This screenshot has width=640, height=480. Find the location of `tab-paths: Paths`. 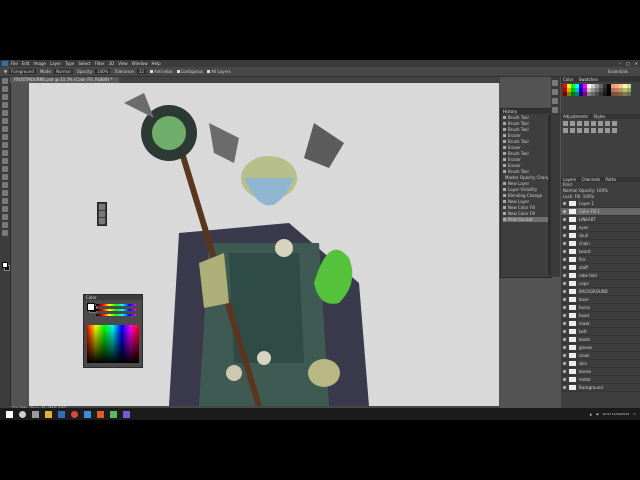

tab-paths: Paths is located at coordinates (610, 179).